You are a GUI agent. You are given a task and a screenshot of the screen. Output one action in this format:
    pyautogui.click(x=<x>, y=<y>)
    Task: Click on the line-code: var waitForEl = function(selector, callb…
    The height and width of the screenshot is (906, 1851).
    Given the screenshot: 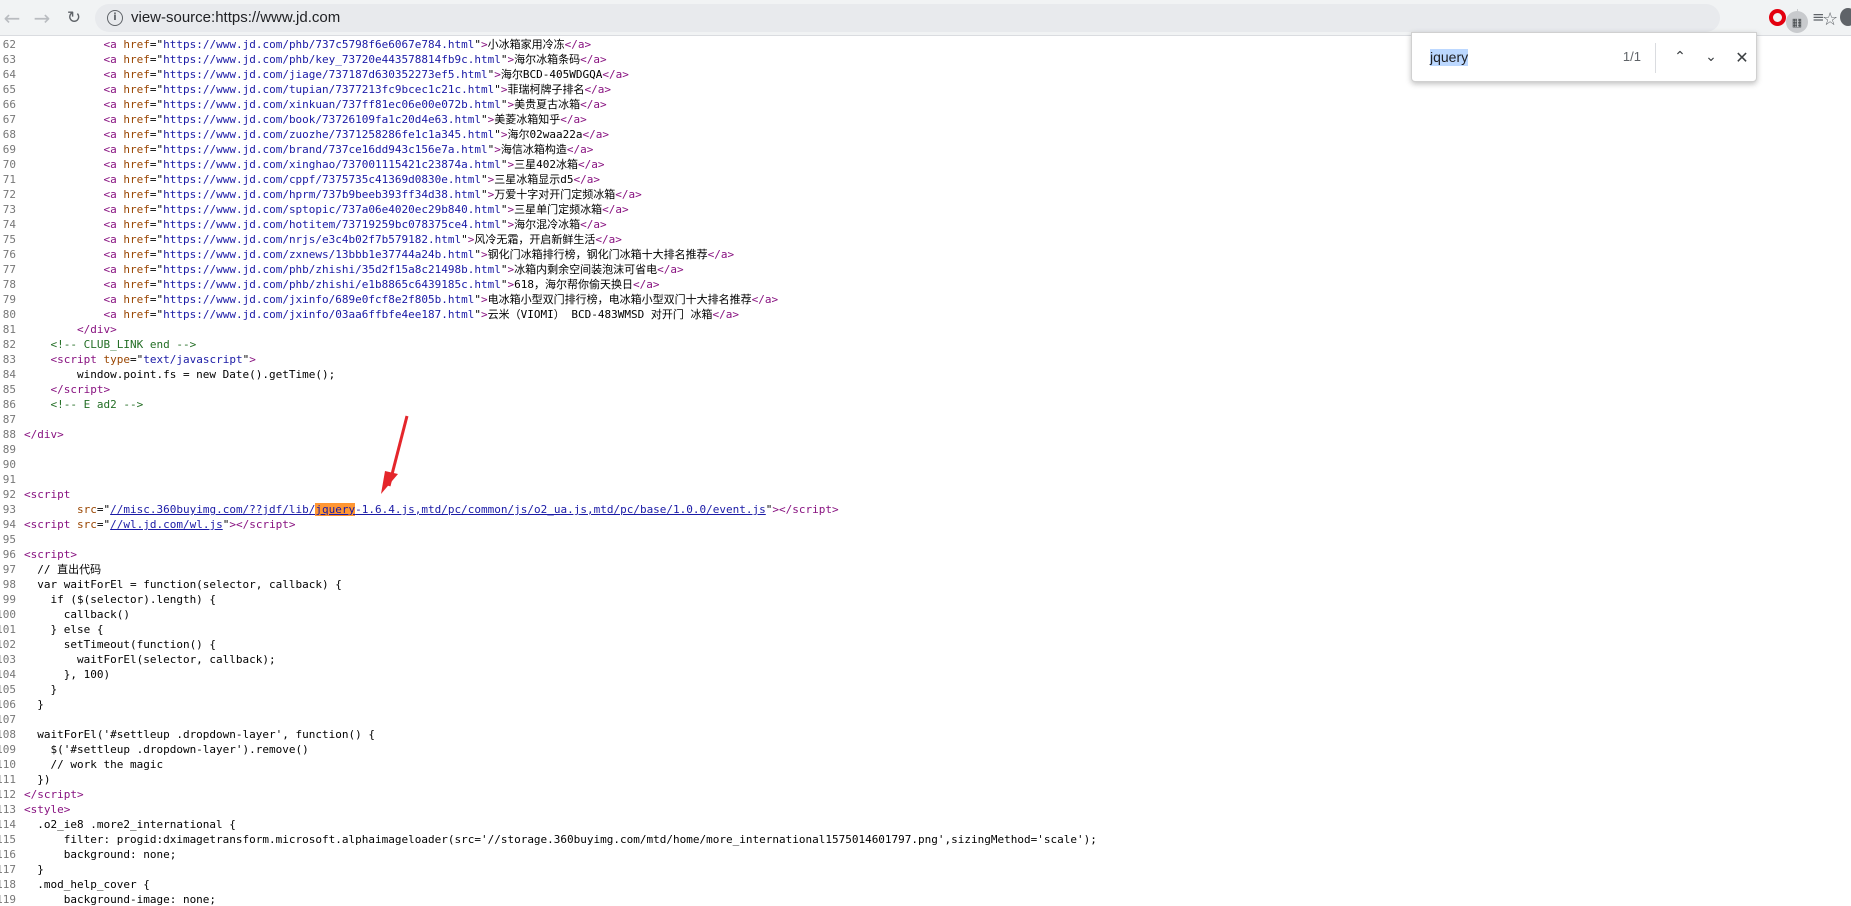 What is the action you would take?
    pyautogui.click(x=183, y=584)
    